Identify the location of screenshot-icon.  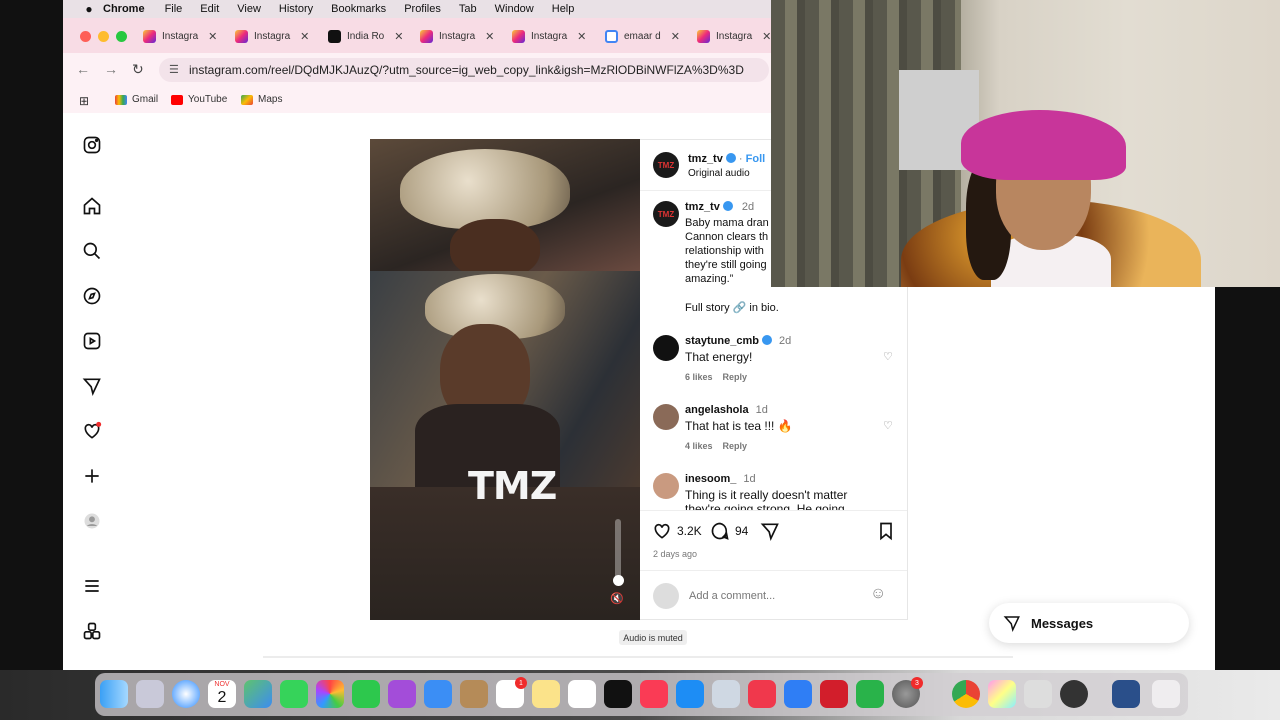
(1002, 694).